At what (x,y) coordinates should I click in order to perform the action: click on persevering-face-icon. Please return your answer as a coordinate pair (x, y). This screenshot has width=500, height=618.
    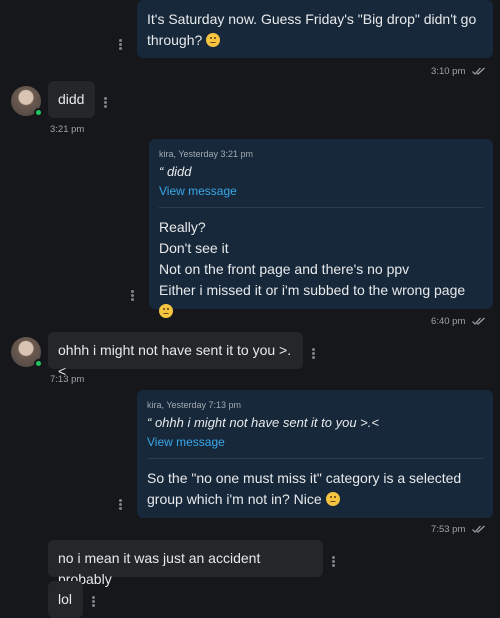
    Looking at the image, I should click on (213, 40).